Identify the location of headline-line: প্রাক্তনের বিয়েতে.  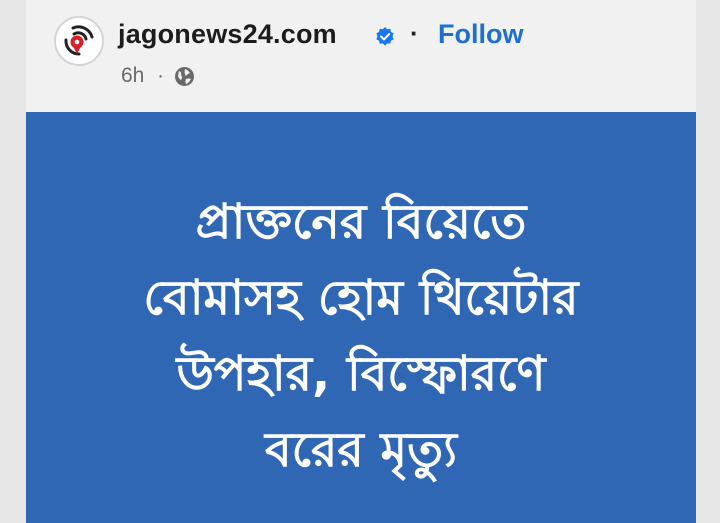
(361, 222).